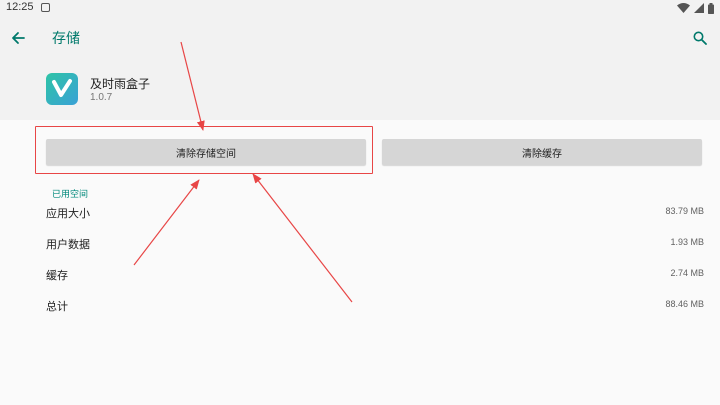 This screenshot has height=405, width=720. What do you see at coordinates (66, 39) in the screenshot?
I see `page-title: 存储` at bounding box center [66, 39].